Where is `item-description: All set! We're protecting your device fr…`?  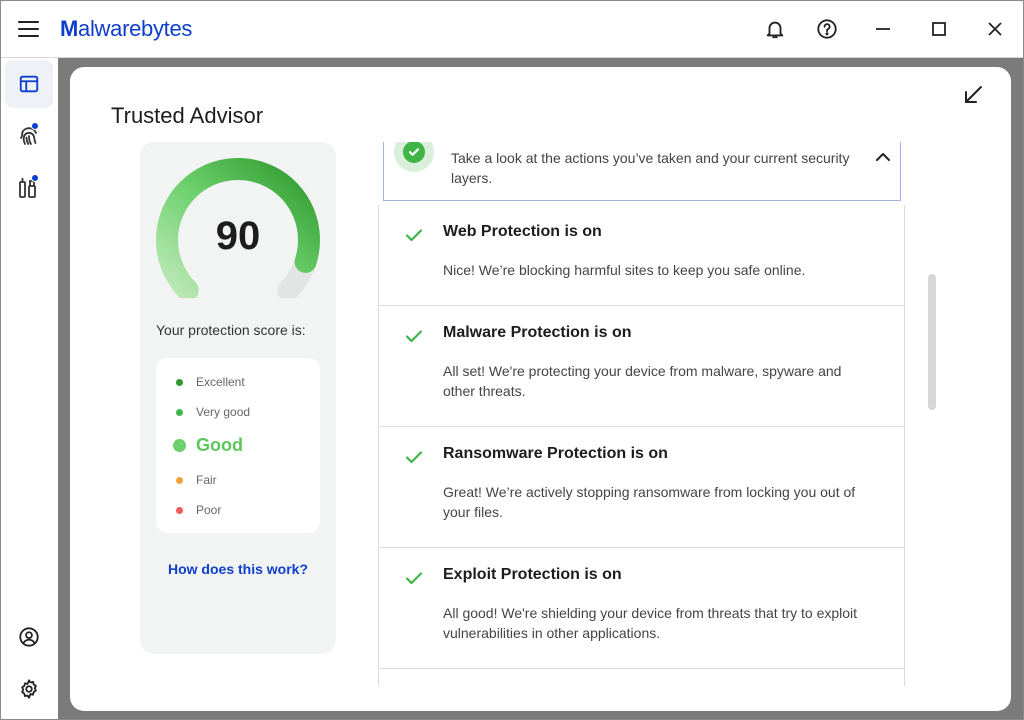 item-description: All set! We're protecting your device fr… is located at coordinates (642, 381).